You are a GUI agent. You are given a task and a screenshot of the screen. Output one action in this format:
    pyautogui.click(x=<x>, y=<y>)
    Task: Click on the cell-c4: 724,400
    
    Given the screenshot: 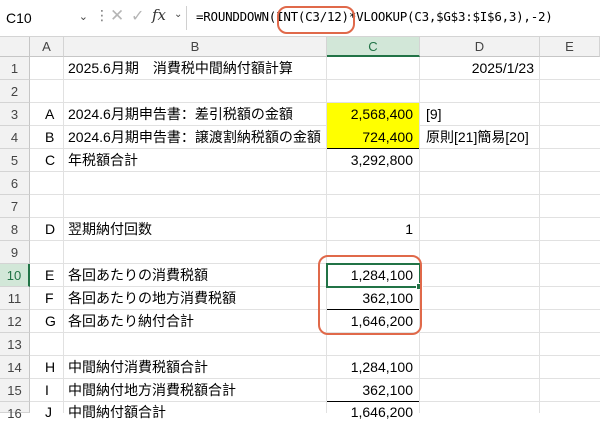 What is the action you would take?
    pyautogui.click(x=373, y=137)
    